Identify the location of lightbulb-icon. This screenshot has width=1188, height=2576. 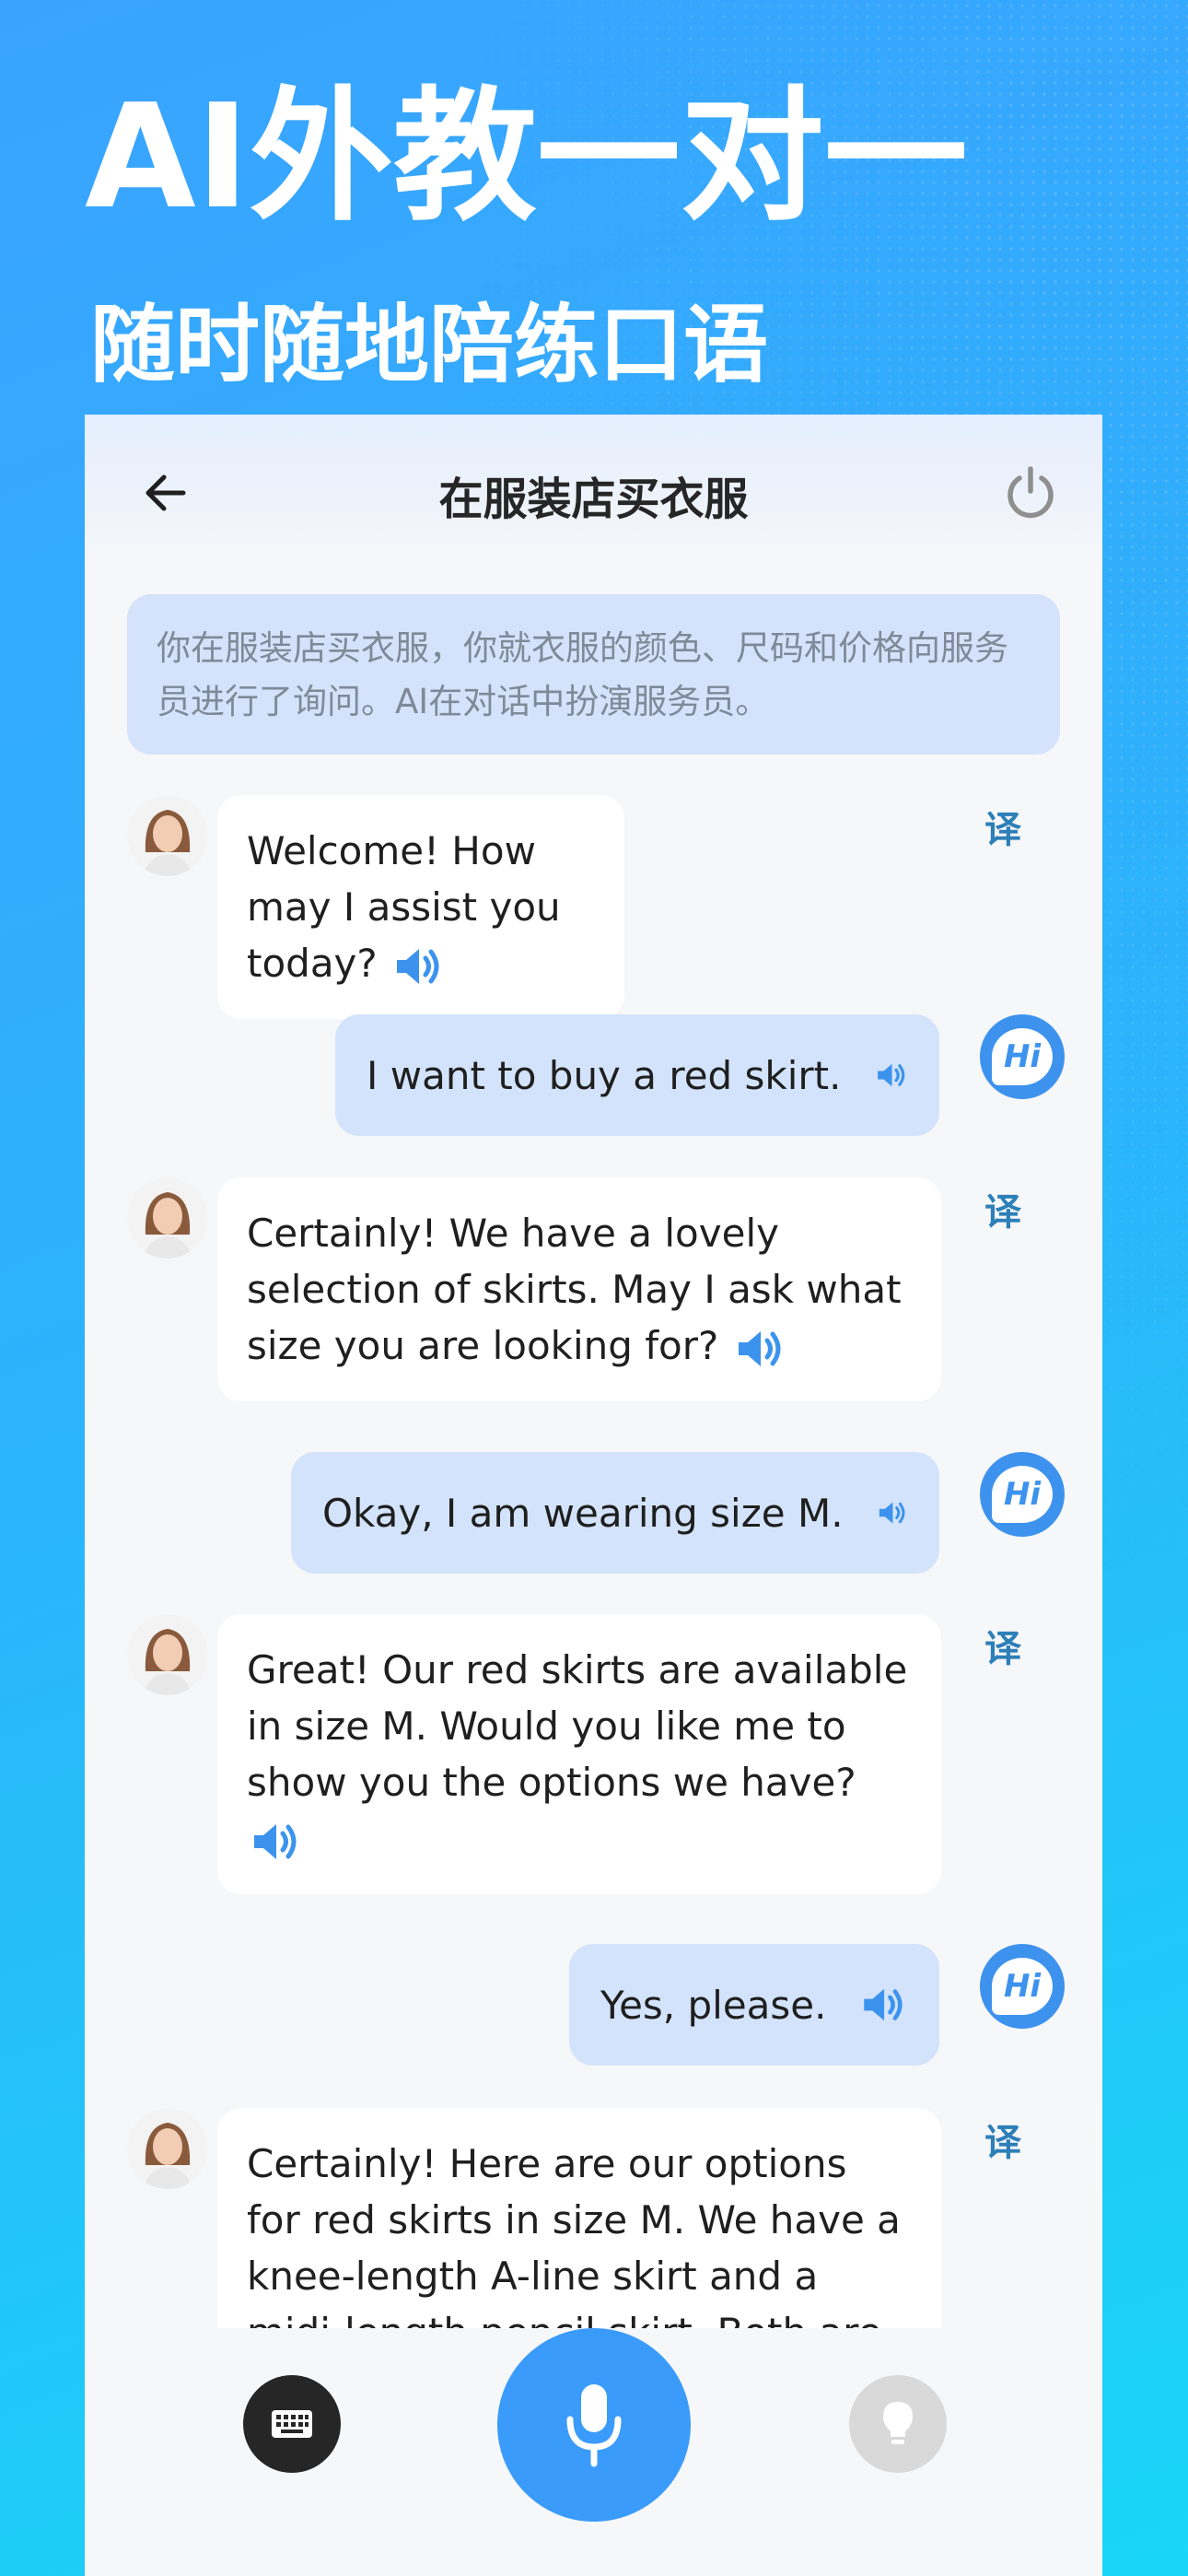
(898, 2423).